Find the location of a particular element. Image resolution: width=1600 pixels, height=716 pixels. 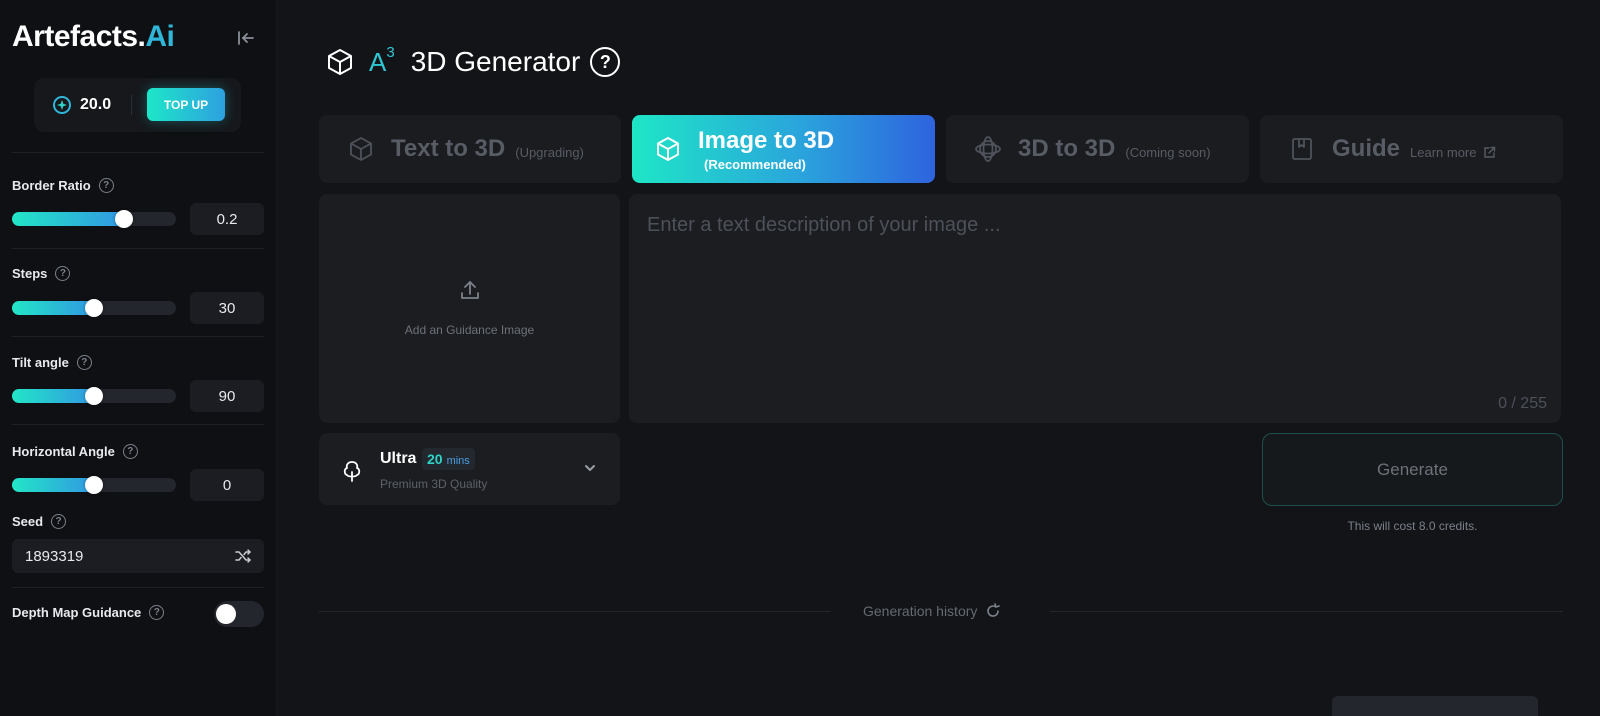

horizontal-angle-label: Horizontal Angle? is located at coordinates (75, 451).